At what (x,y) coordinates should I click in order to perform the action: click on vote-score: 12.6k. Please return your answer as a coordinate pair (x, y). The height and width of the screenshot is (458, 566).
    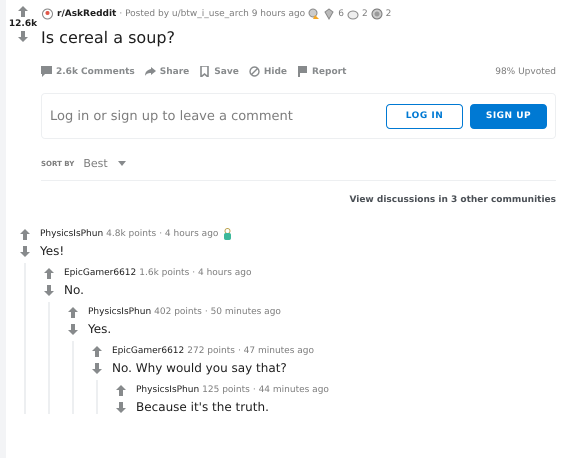
    Looking at the image, I should click on (23, 24).